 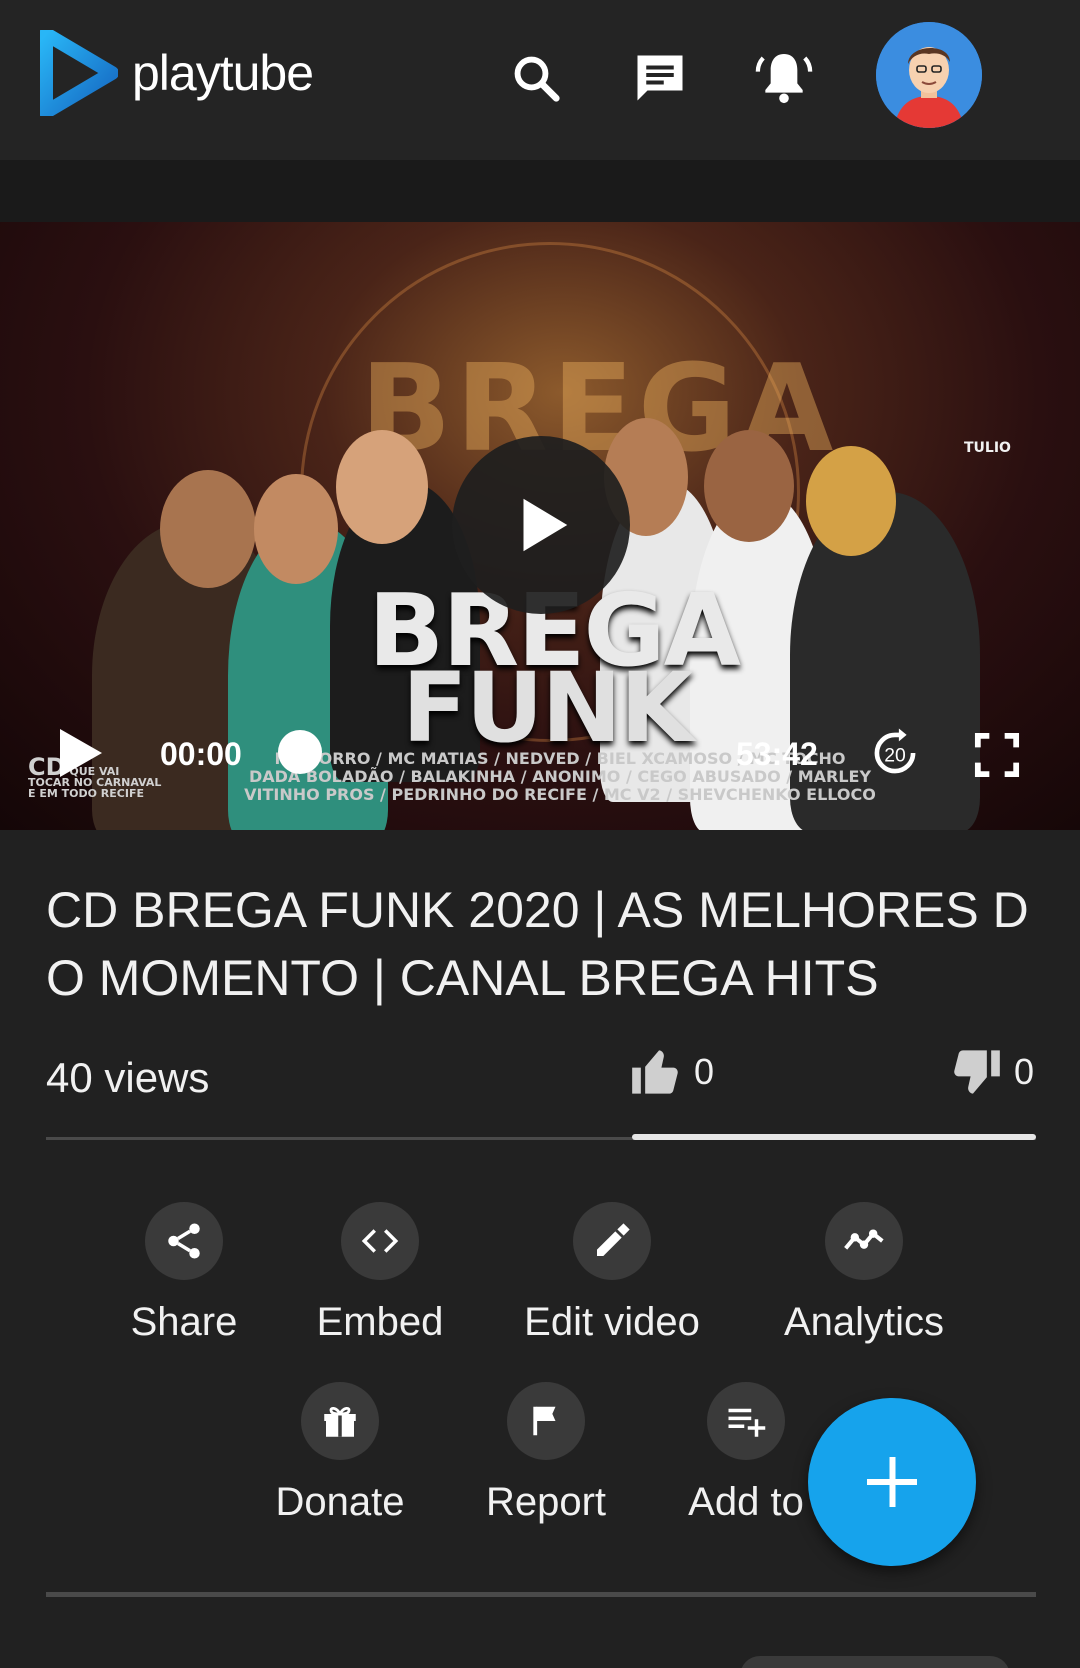 What do you see at coordinates (86, 793) in the screenshot?
I see `thumbnail-cd-small: E EM TODO RECIFE` at bounding box center [86, 793].